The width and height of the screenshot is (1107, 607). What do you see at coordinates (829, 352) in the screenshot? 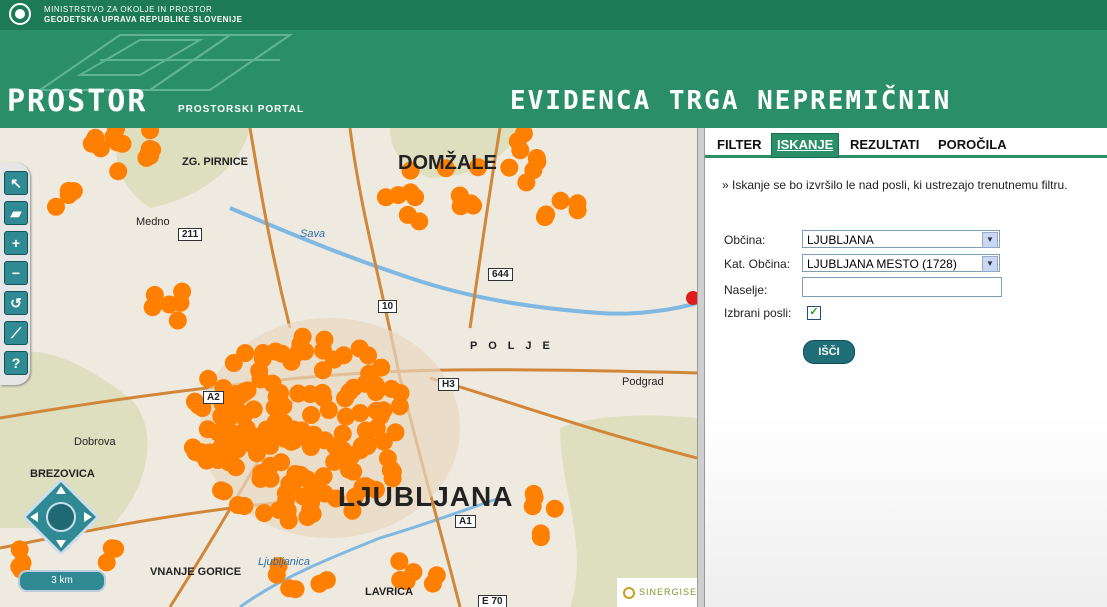
I see `search-button: IŠČI` at bounding box center [829, 352].